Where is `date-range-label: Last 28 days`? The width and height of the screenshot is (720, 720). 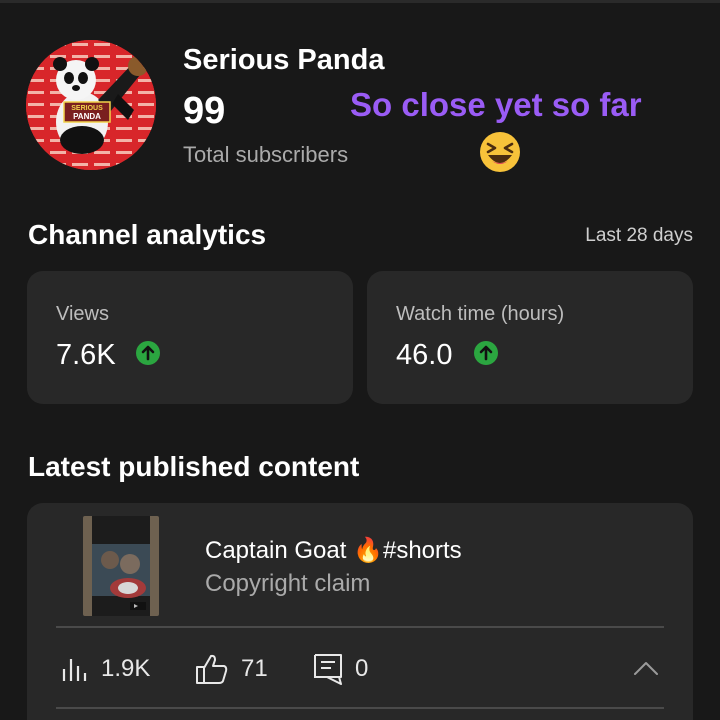 date-range-label: Last 28 days is located at coordinates (639, 236).